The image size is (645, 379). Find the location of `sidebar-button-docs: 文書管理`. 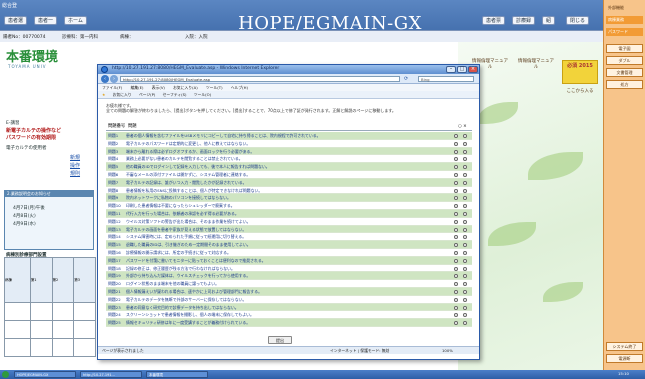

sidebar-button-docs: 文書管理 is located at coordinates (624, 72).